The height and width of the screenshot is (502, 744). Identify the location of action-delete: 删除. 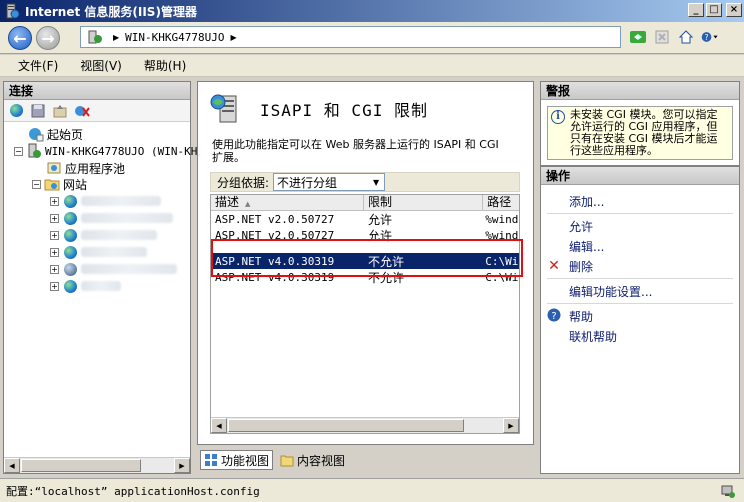
(581, 266).